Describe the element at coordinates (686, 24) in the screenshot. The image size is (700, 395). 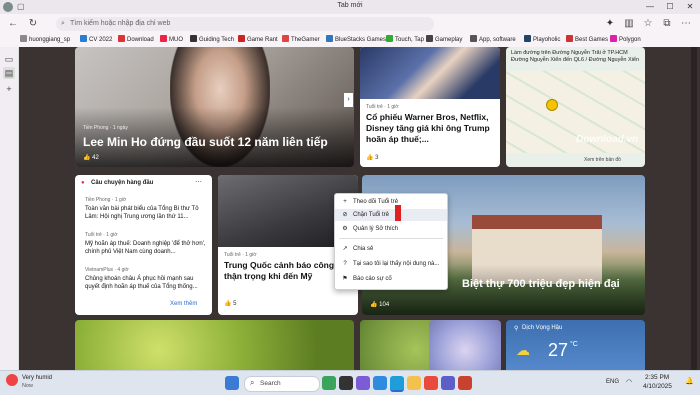
I see `more-menu-icon: ⋯` at that location.